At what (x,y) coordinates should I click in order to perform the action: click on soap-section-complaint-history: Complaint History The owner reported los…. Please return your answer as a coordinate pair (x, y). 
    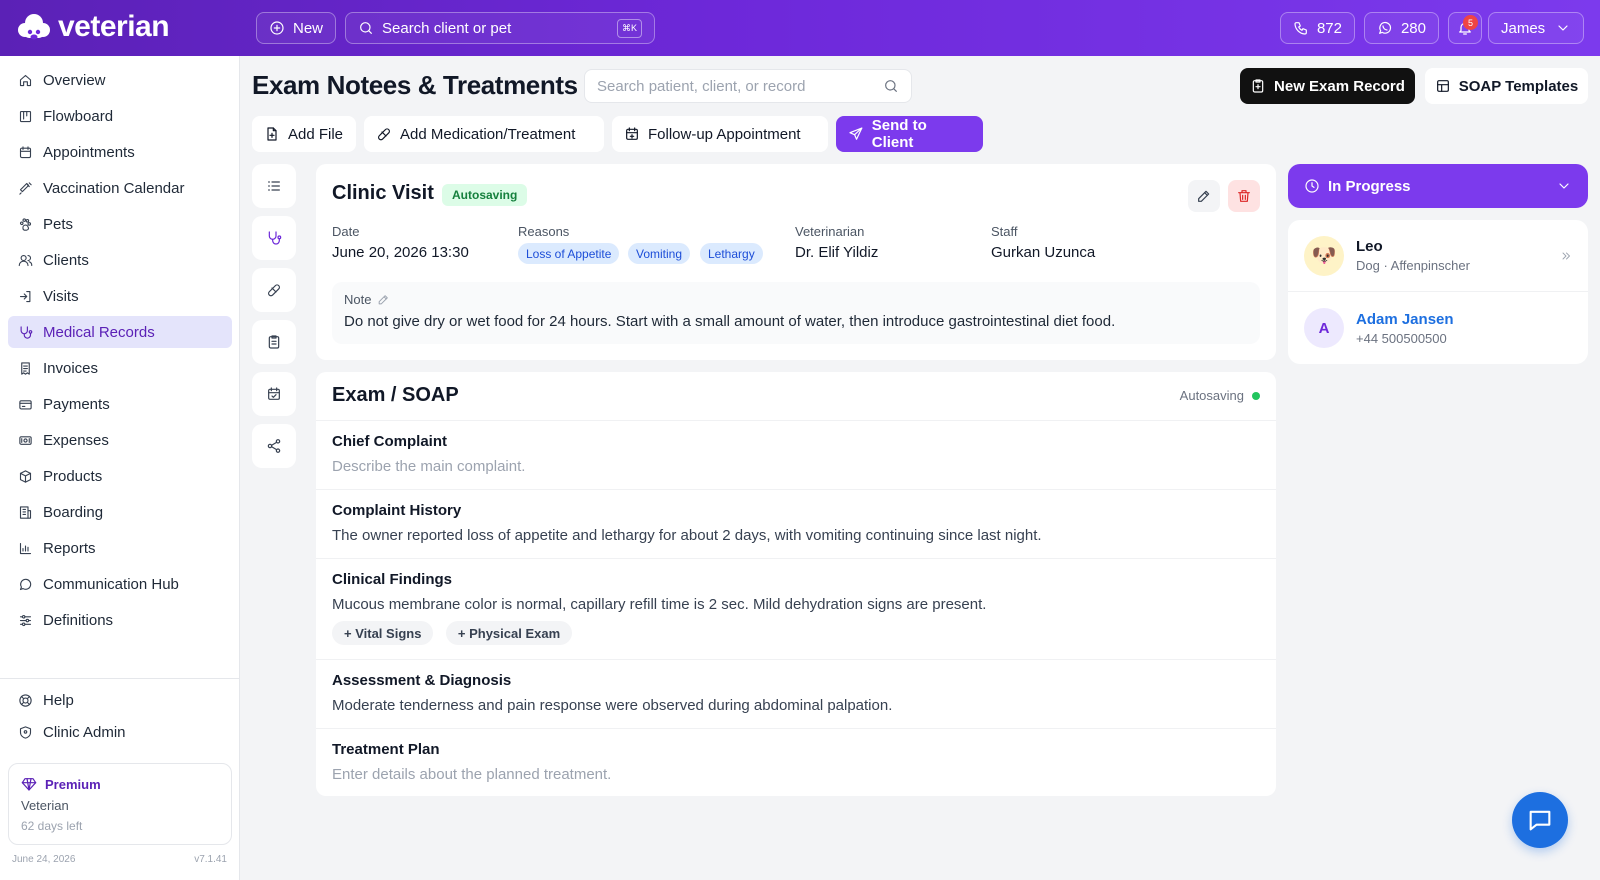
    Looking at the image, I should click on (796, 523).